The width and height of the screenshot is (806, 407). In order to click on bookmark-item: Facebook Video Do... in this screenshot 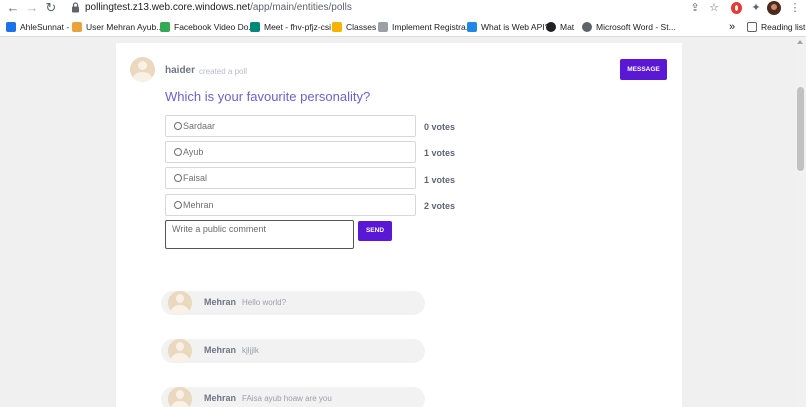, I will do `click(208, 27)`.